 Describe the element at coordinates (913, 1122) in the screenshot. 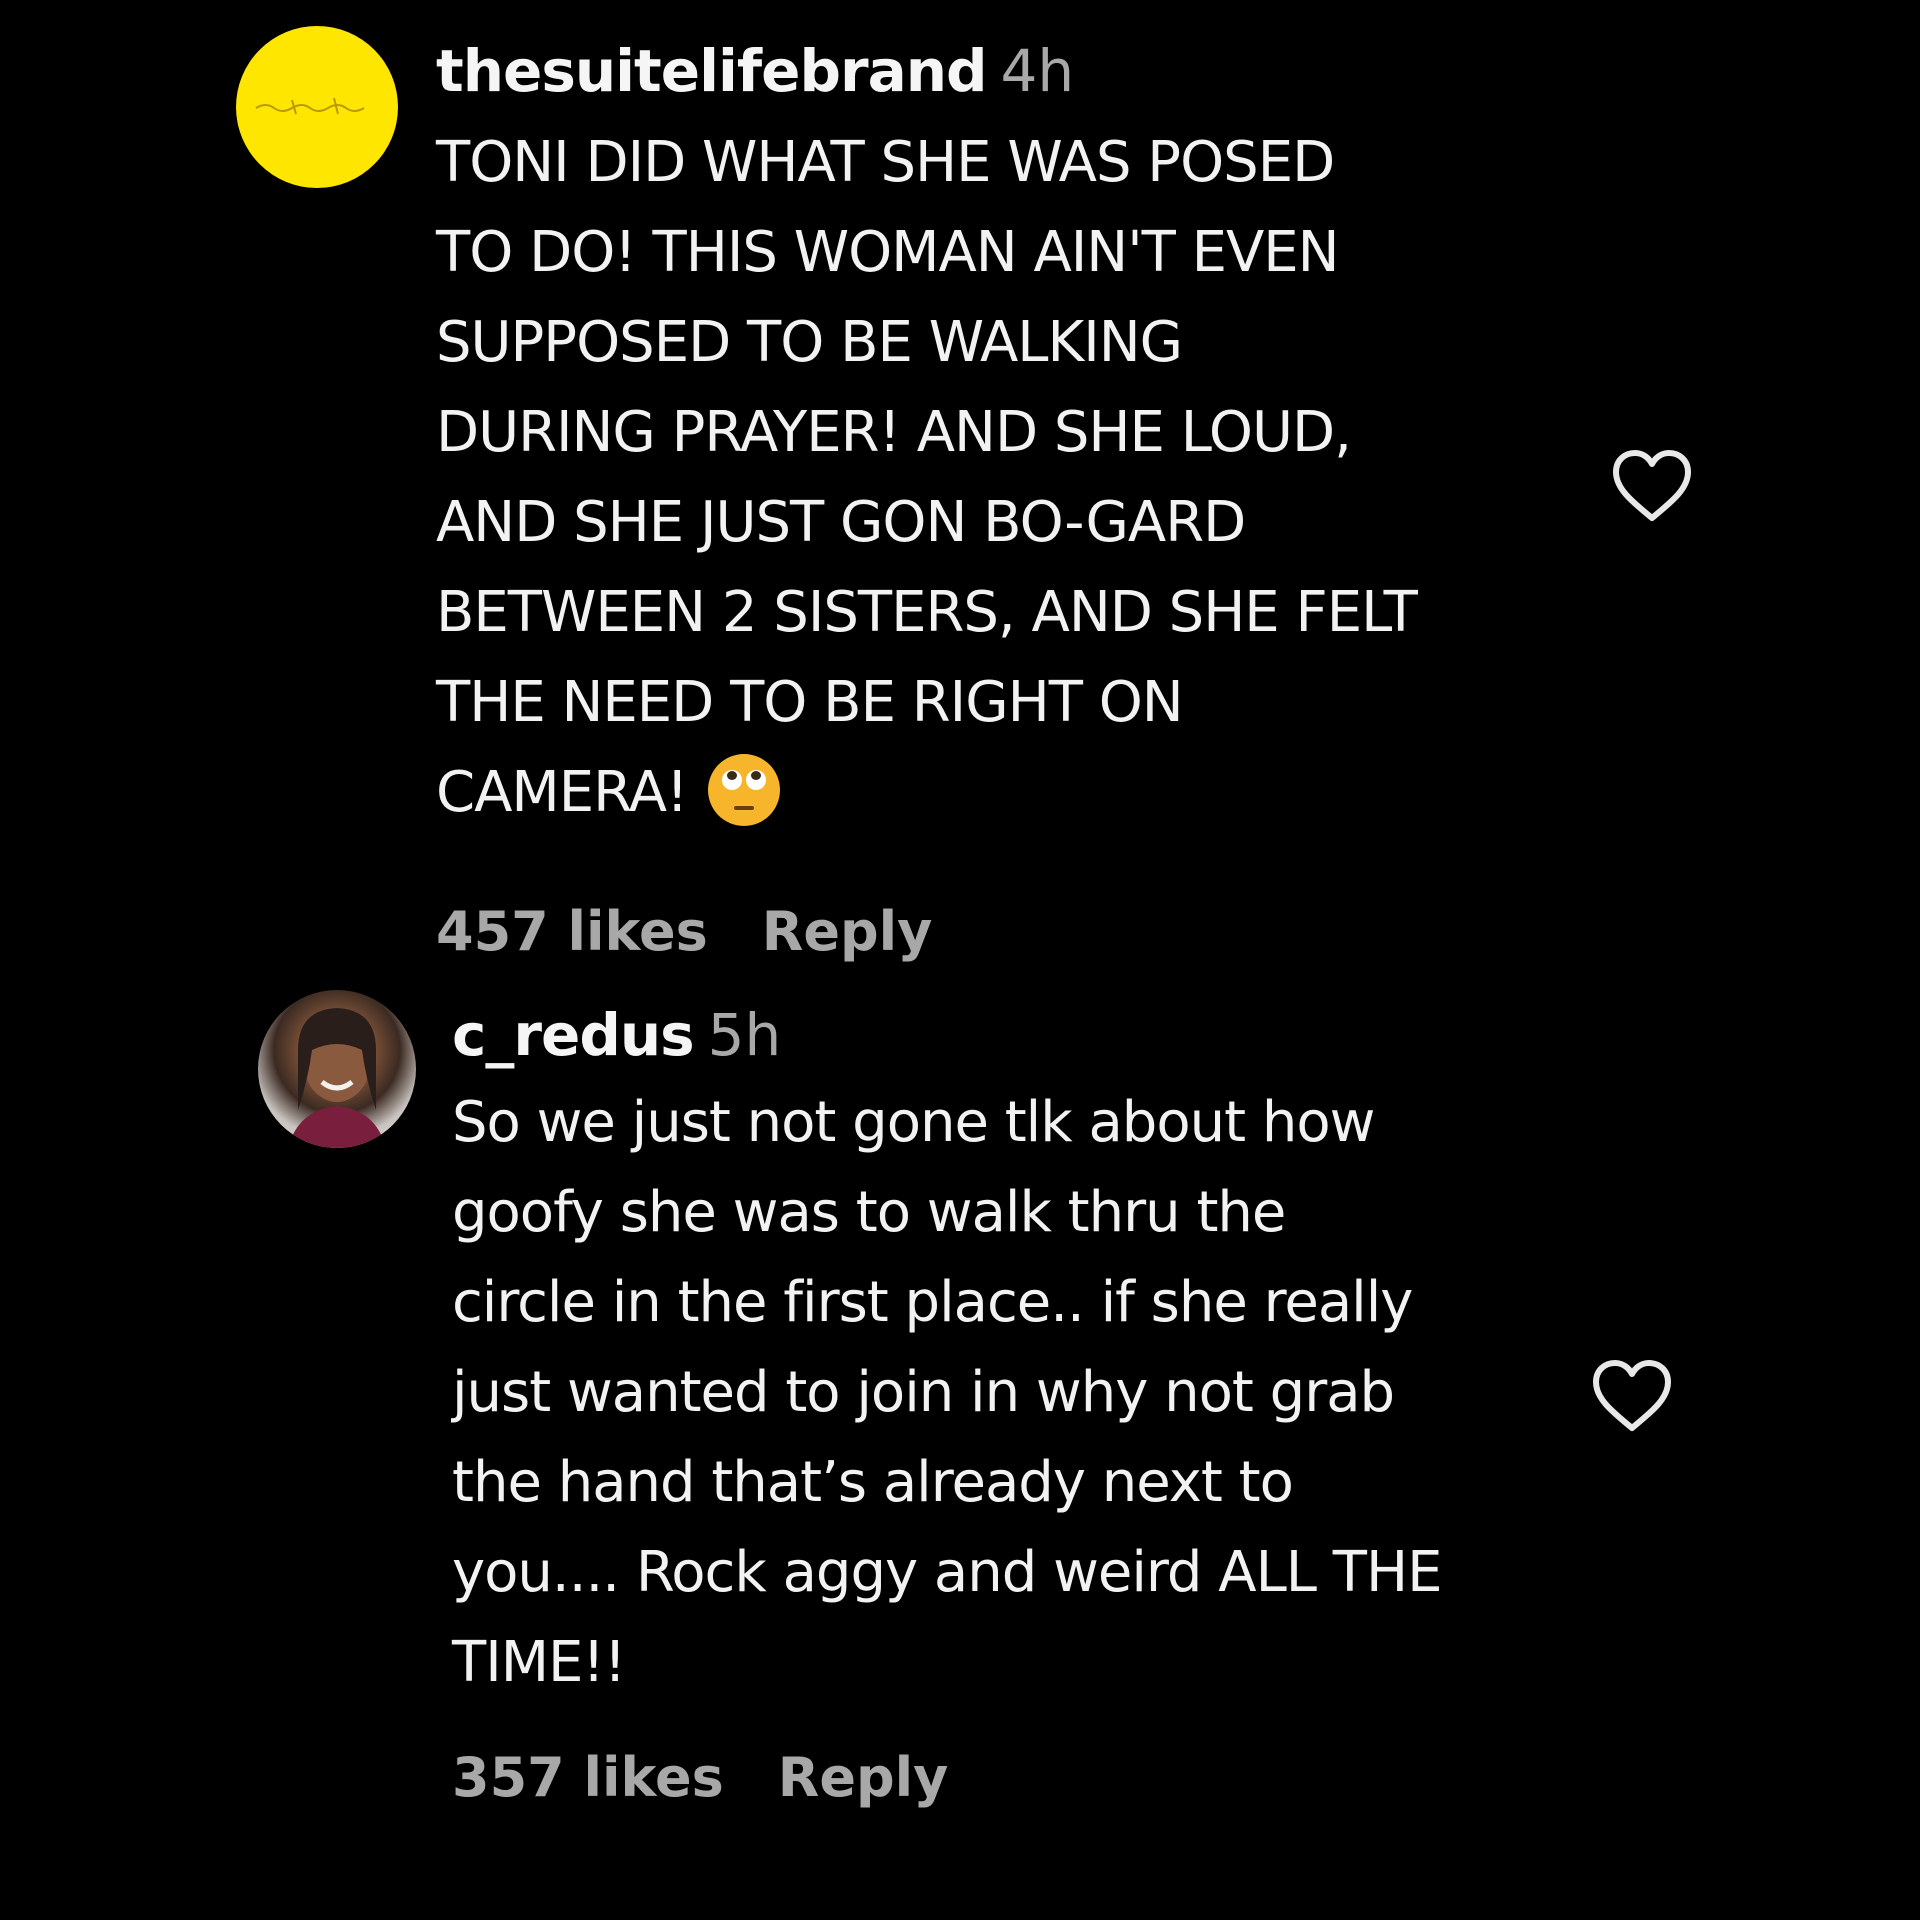

I see `comment-text-line: So we just not gone tlk about how` at that location.